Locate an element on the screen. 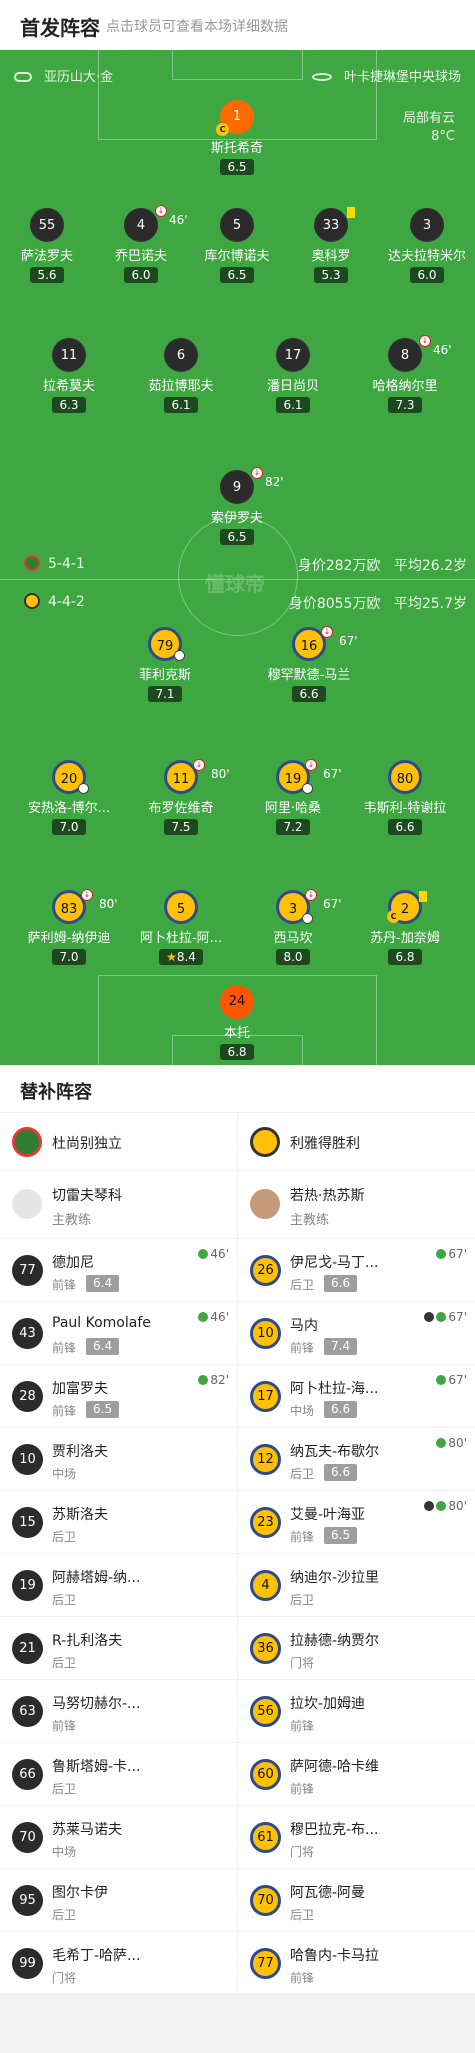  player-number: 99 is located at coordinates (27, 1963).